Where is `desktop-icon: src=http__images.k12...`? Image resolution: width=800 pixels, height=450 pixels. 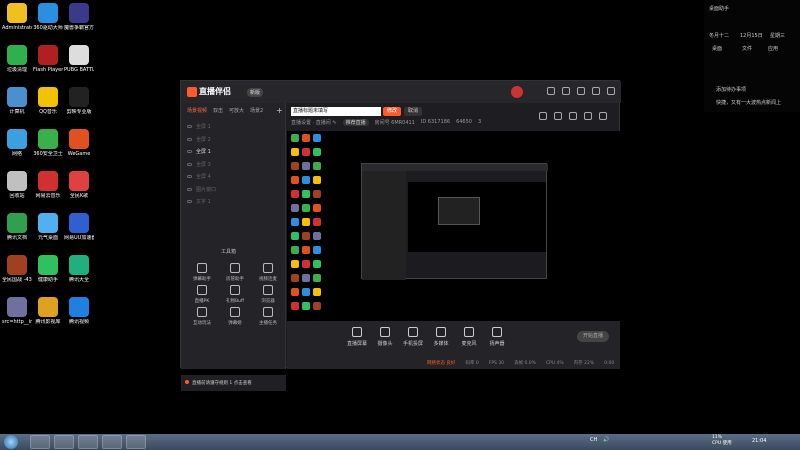
desktop-icon: src=http__images.k12... is located at coordinates (17, 311).